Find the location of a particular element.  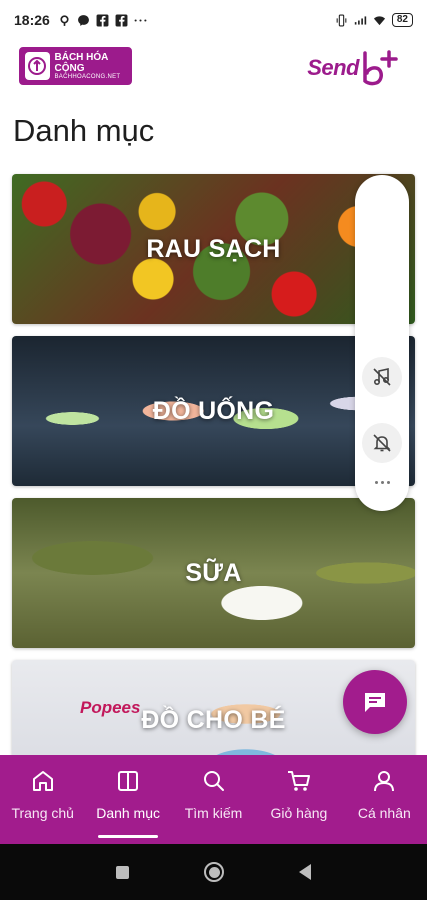

nav-item-home: Trang chủ is located at coordinates (42, 799).